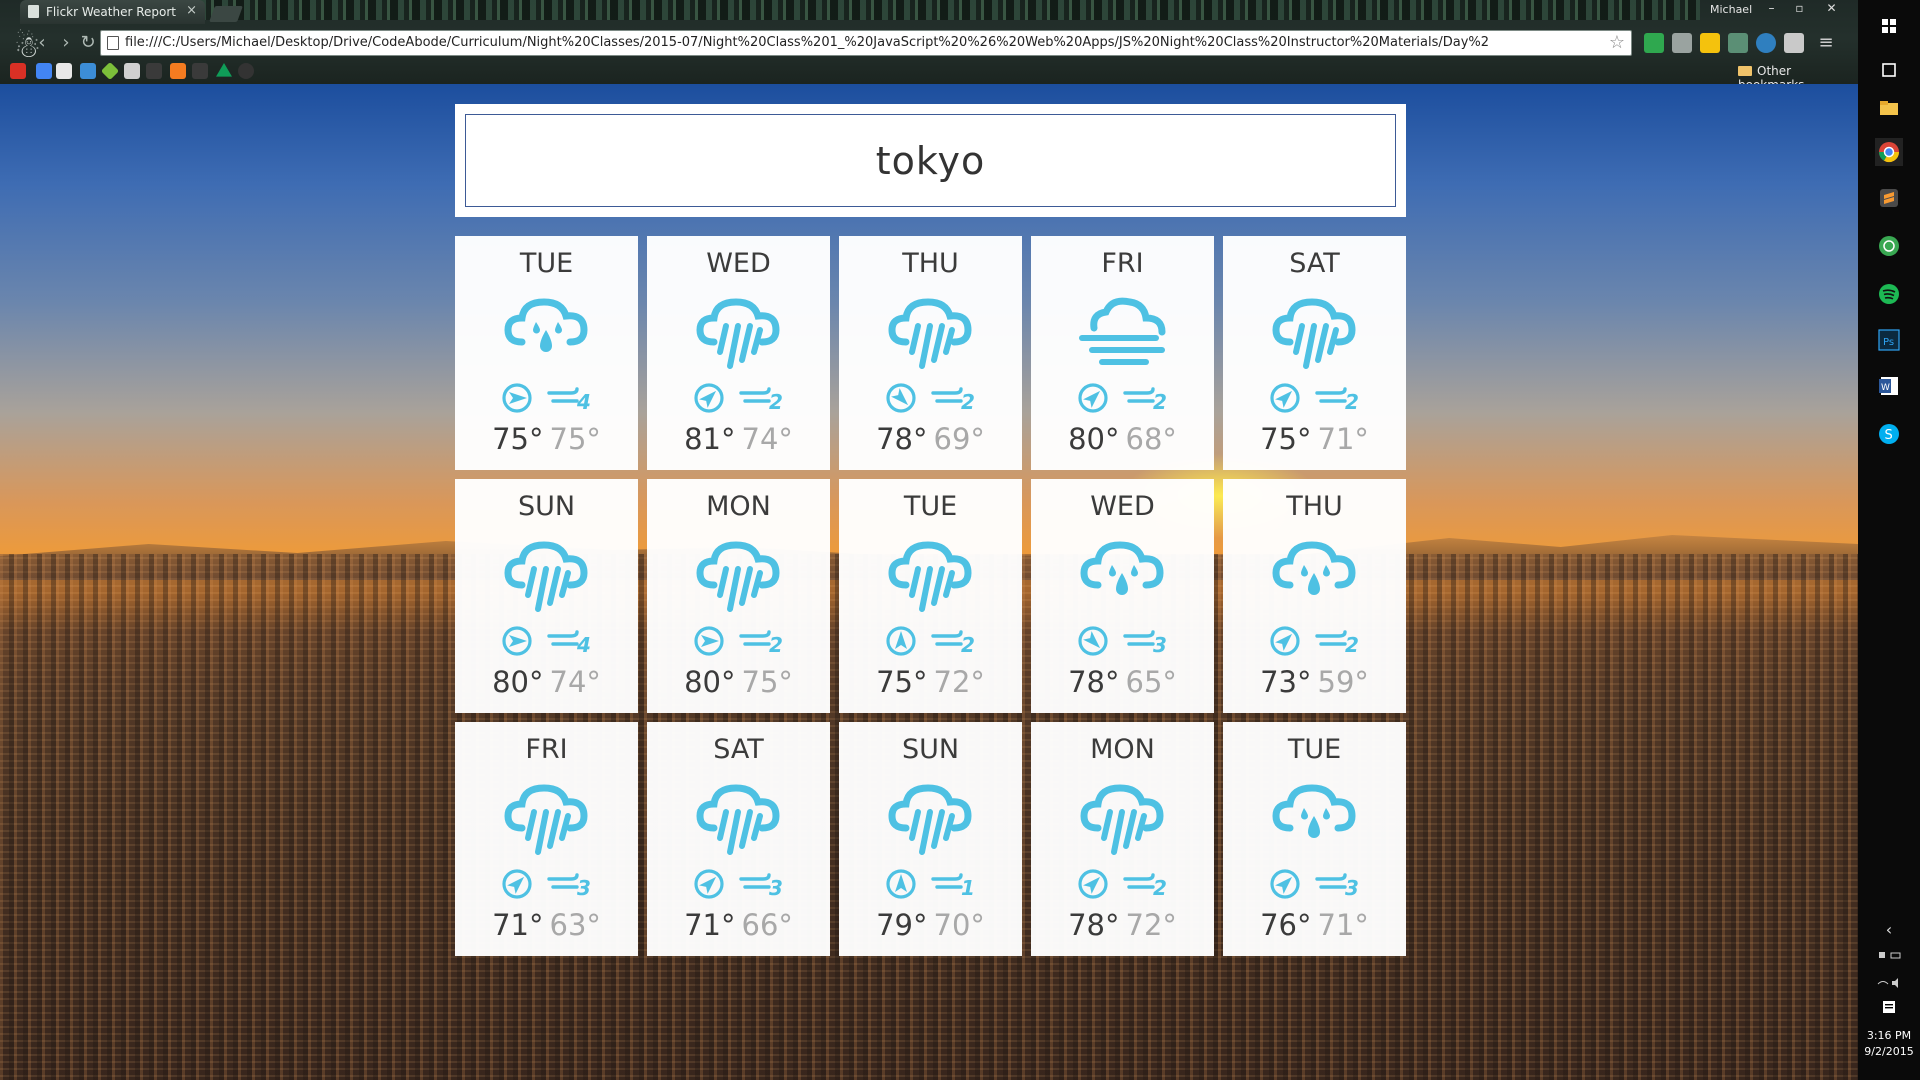 The width and height of the screenshot is (1920, 1080). What do you see at coordinates (1314, 682) in the screenshot?
I see `temperatures: 73° 59°` at bounding box center [1314, 682].